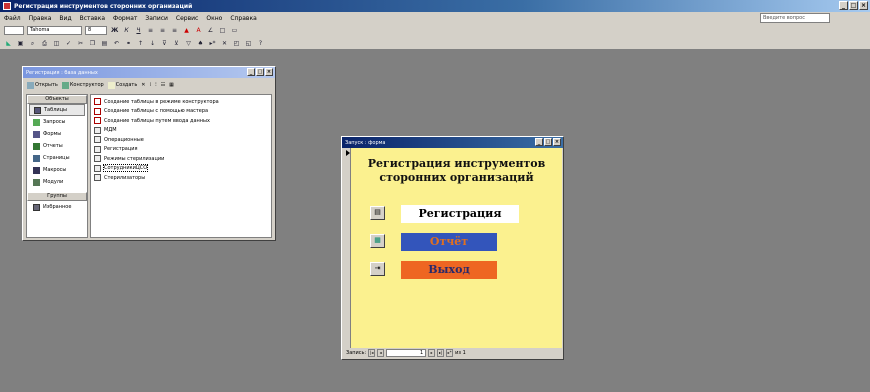 The image size is (870, 392). Describe the element at coordinates (36, 134) in the screenshot. I see `form-icon` at that location.